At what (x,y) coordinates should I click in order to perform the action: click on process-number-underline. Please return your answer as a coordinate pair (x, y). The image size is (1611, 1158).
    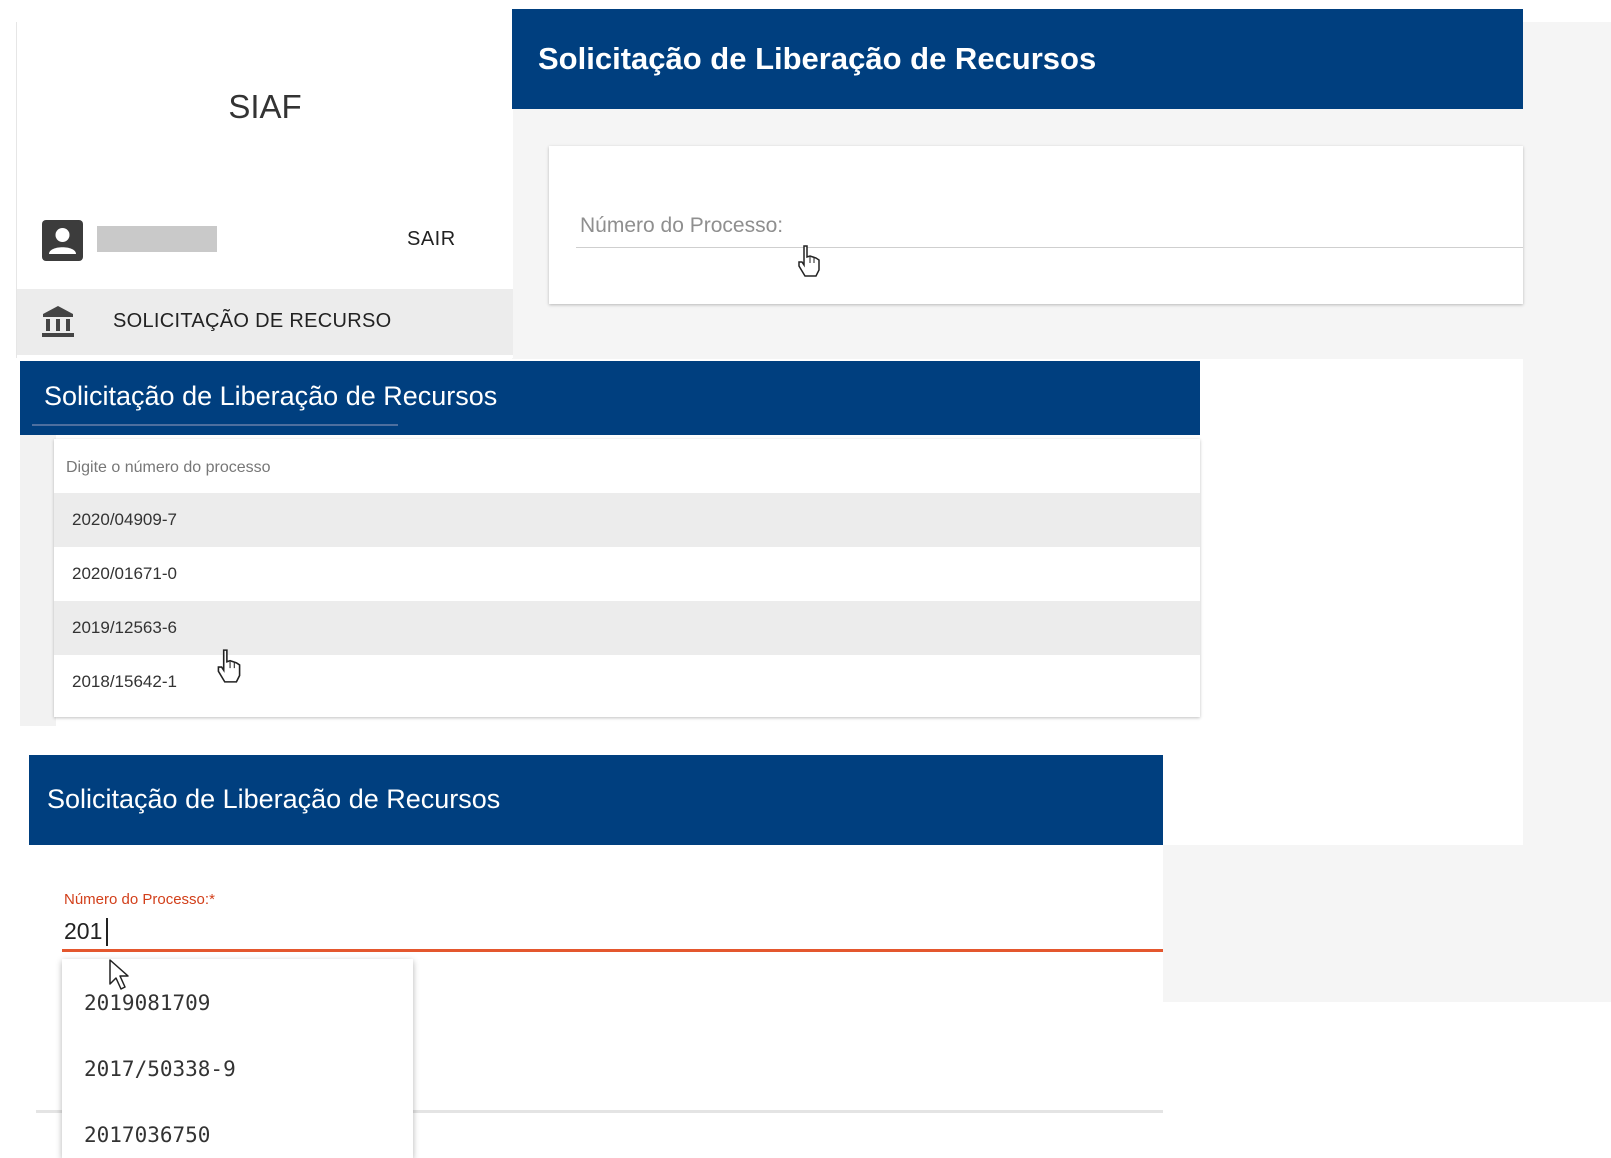
    Looking at the image, I should click on (1049, 247).